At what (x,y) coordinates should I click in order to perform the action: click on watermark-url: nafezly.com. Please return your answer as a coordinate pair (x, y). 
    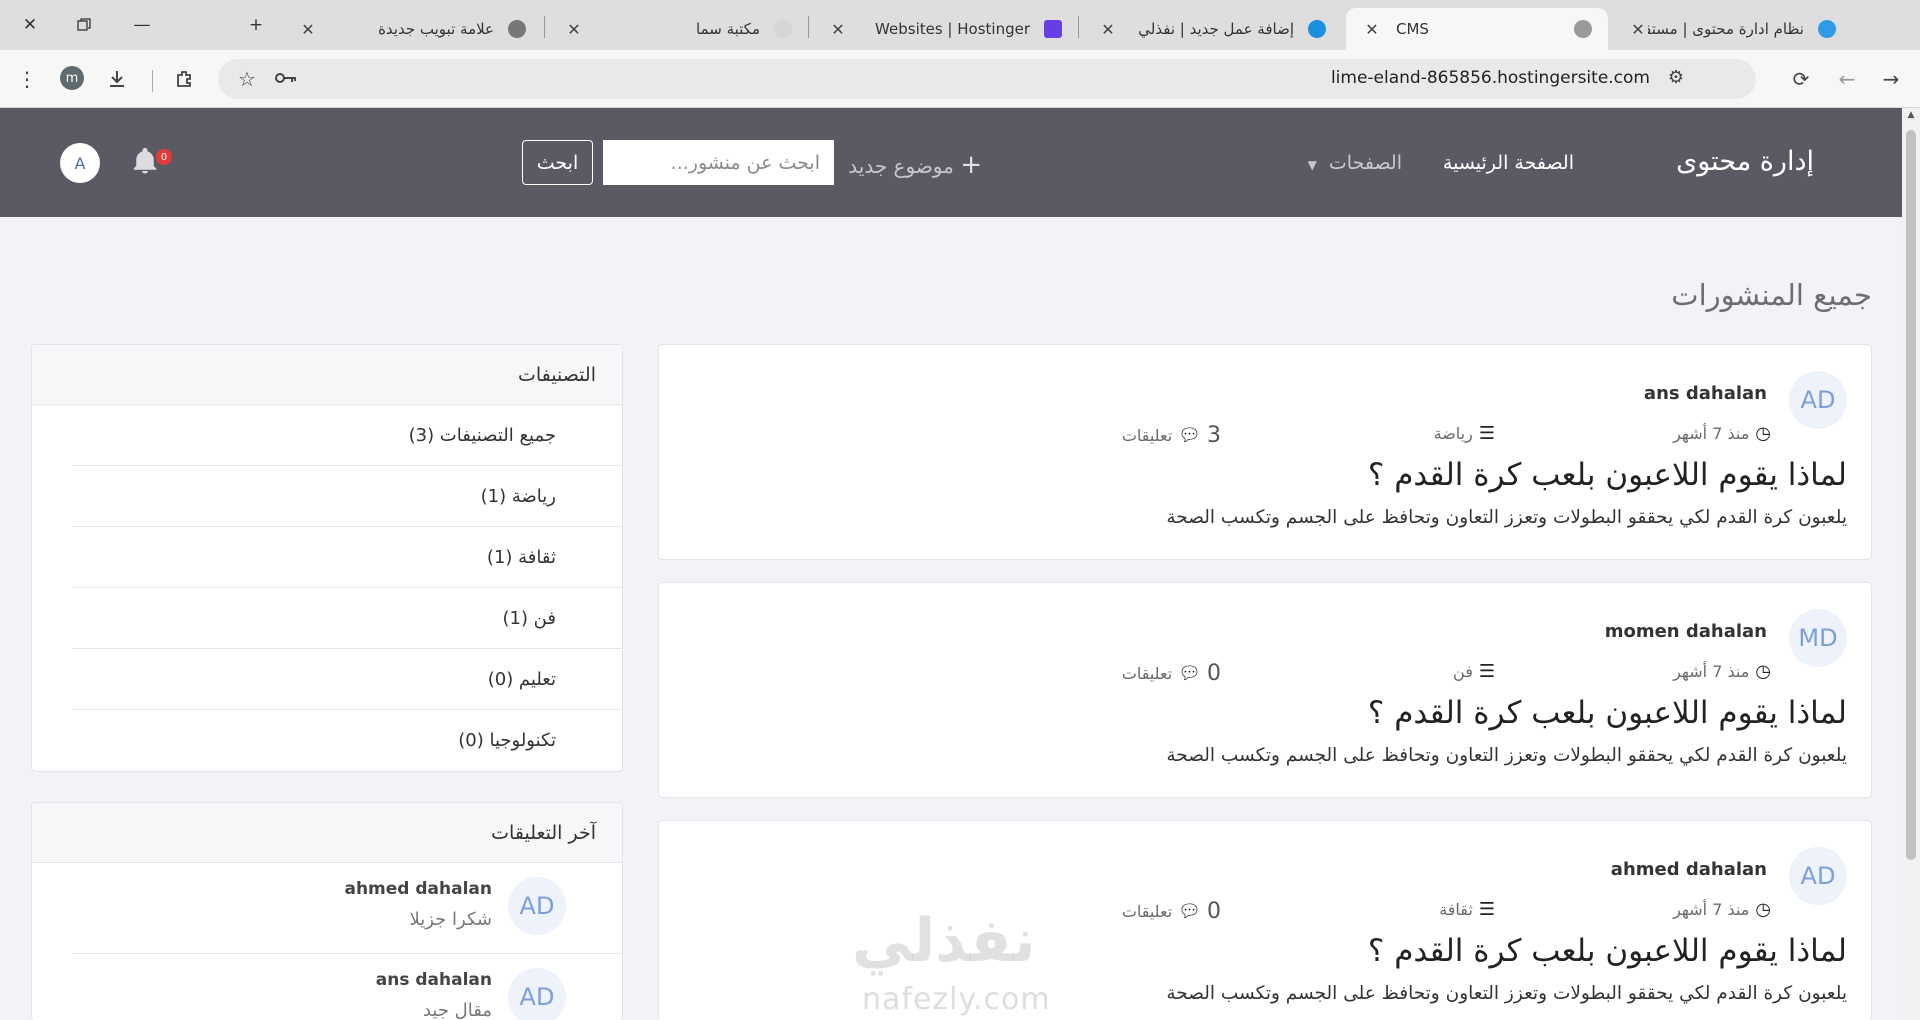
    Looking at the image, I should click on (956, 999).